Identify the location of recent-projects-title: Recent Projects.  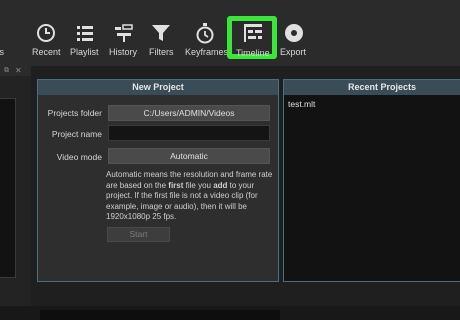
(382, 87).